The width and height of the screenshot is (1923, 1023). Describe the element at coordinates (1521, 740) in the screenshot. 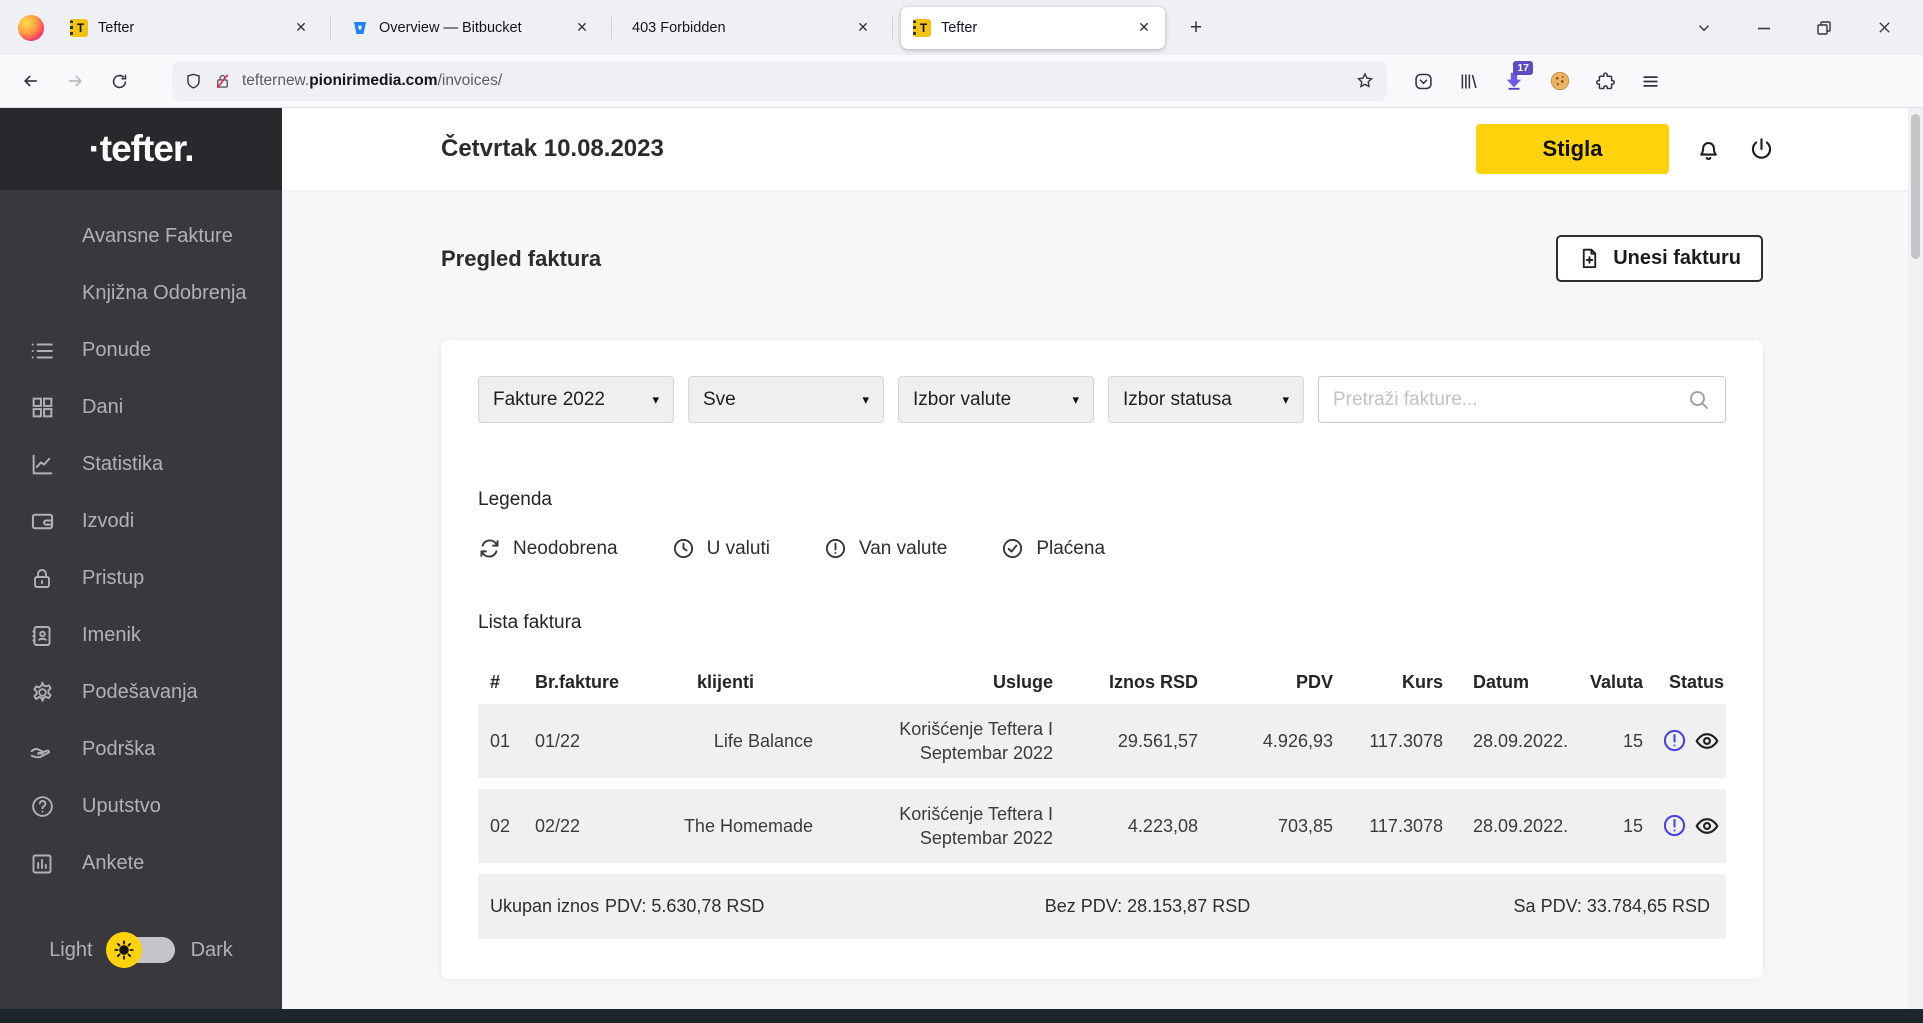

I see `cell-date: 28.09.2022.` at that location.